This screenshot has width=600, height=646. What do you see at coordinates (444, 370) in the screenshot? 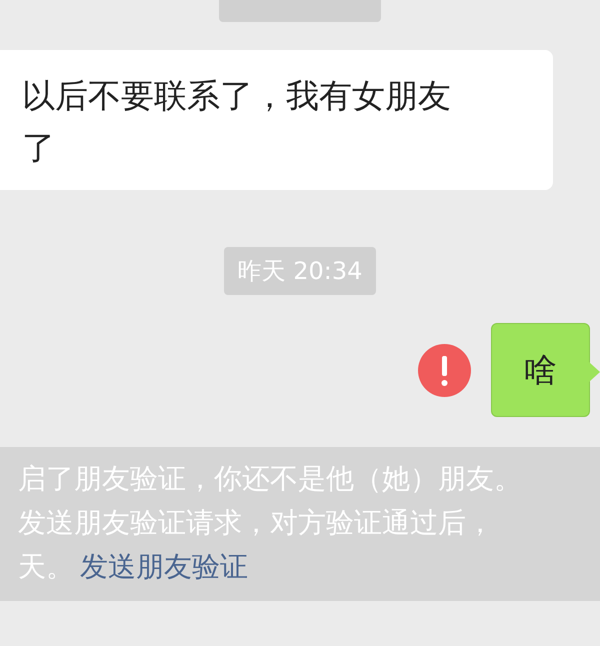
I see `error-icon` at bounding box center [444, 370].